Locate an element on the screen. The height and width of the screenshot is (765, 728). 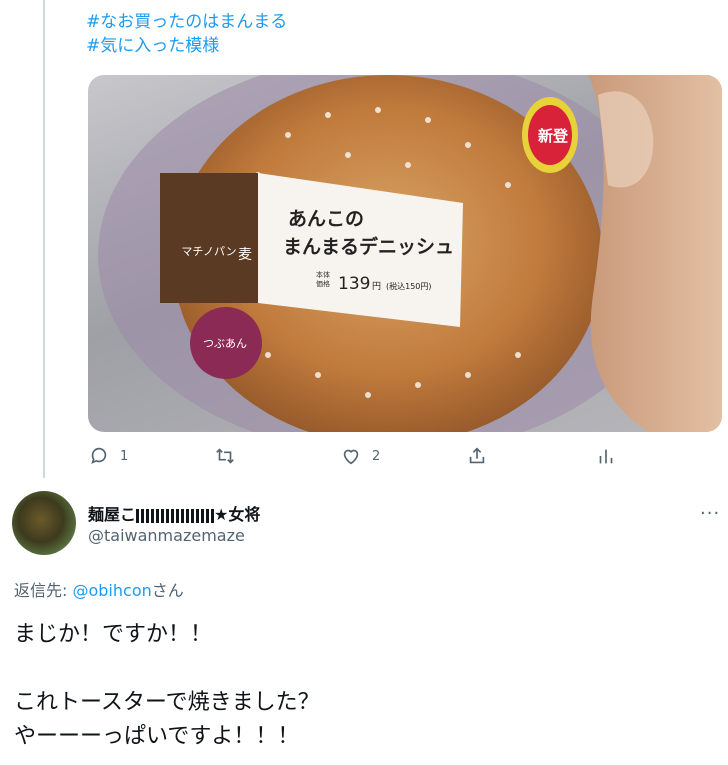
price-value: 139 is located at coordinates (354, 284).